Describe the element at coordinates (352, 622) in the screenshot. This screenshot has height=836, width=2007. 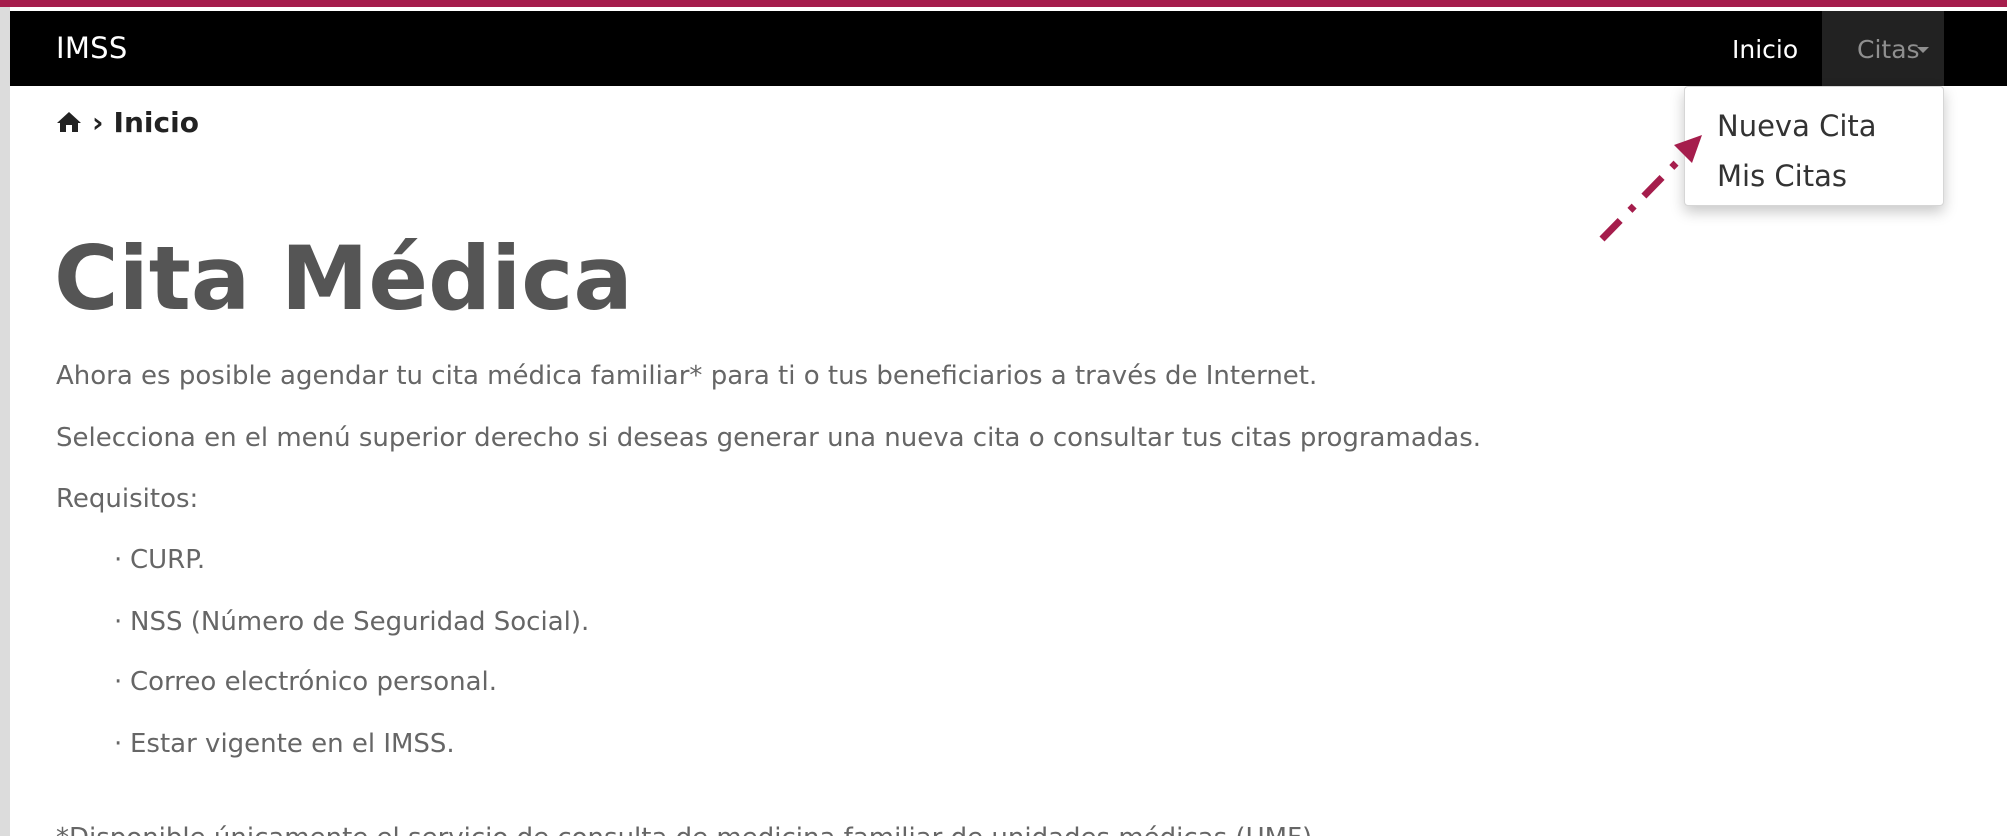
I see `list-item: · NSS (Número de Seguridad Social).` at that location.